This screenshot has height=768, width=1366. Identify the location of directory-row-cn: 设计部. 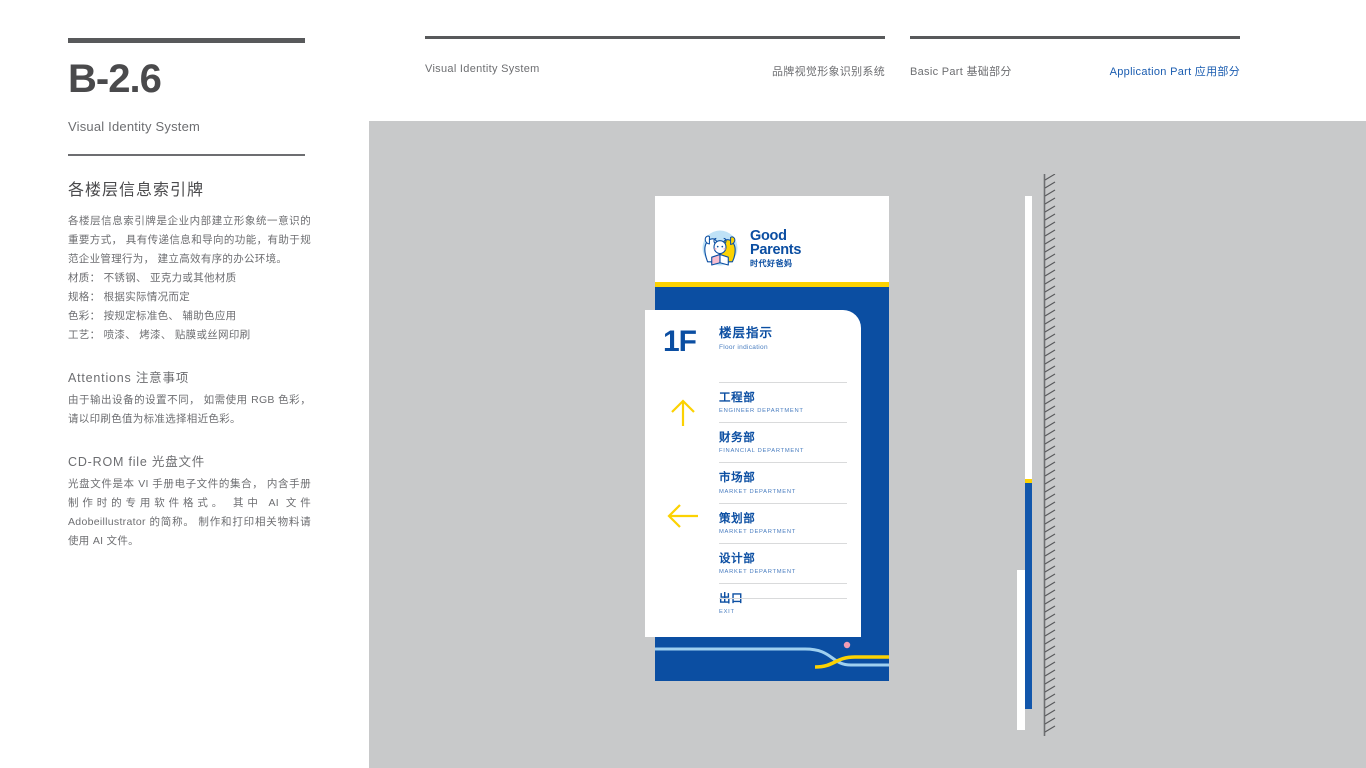
(737, 558).